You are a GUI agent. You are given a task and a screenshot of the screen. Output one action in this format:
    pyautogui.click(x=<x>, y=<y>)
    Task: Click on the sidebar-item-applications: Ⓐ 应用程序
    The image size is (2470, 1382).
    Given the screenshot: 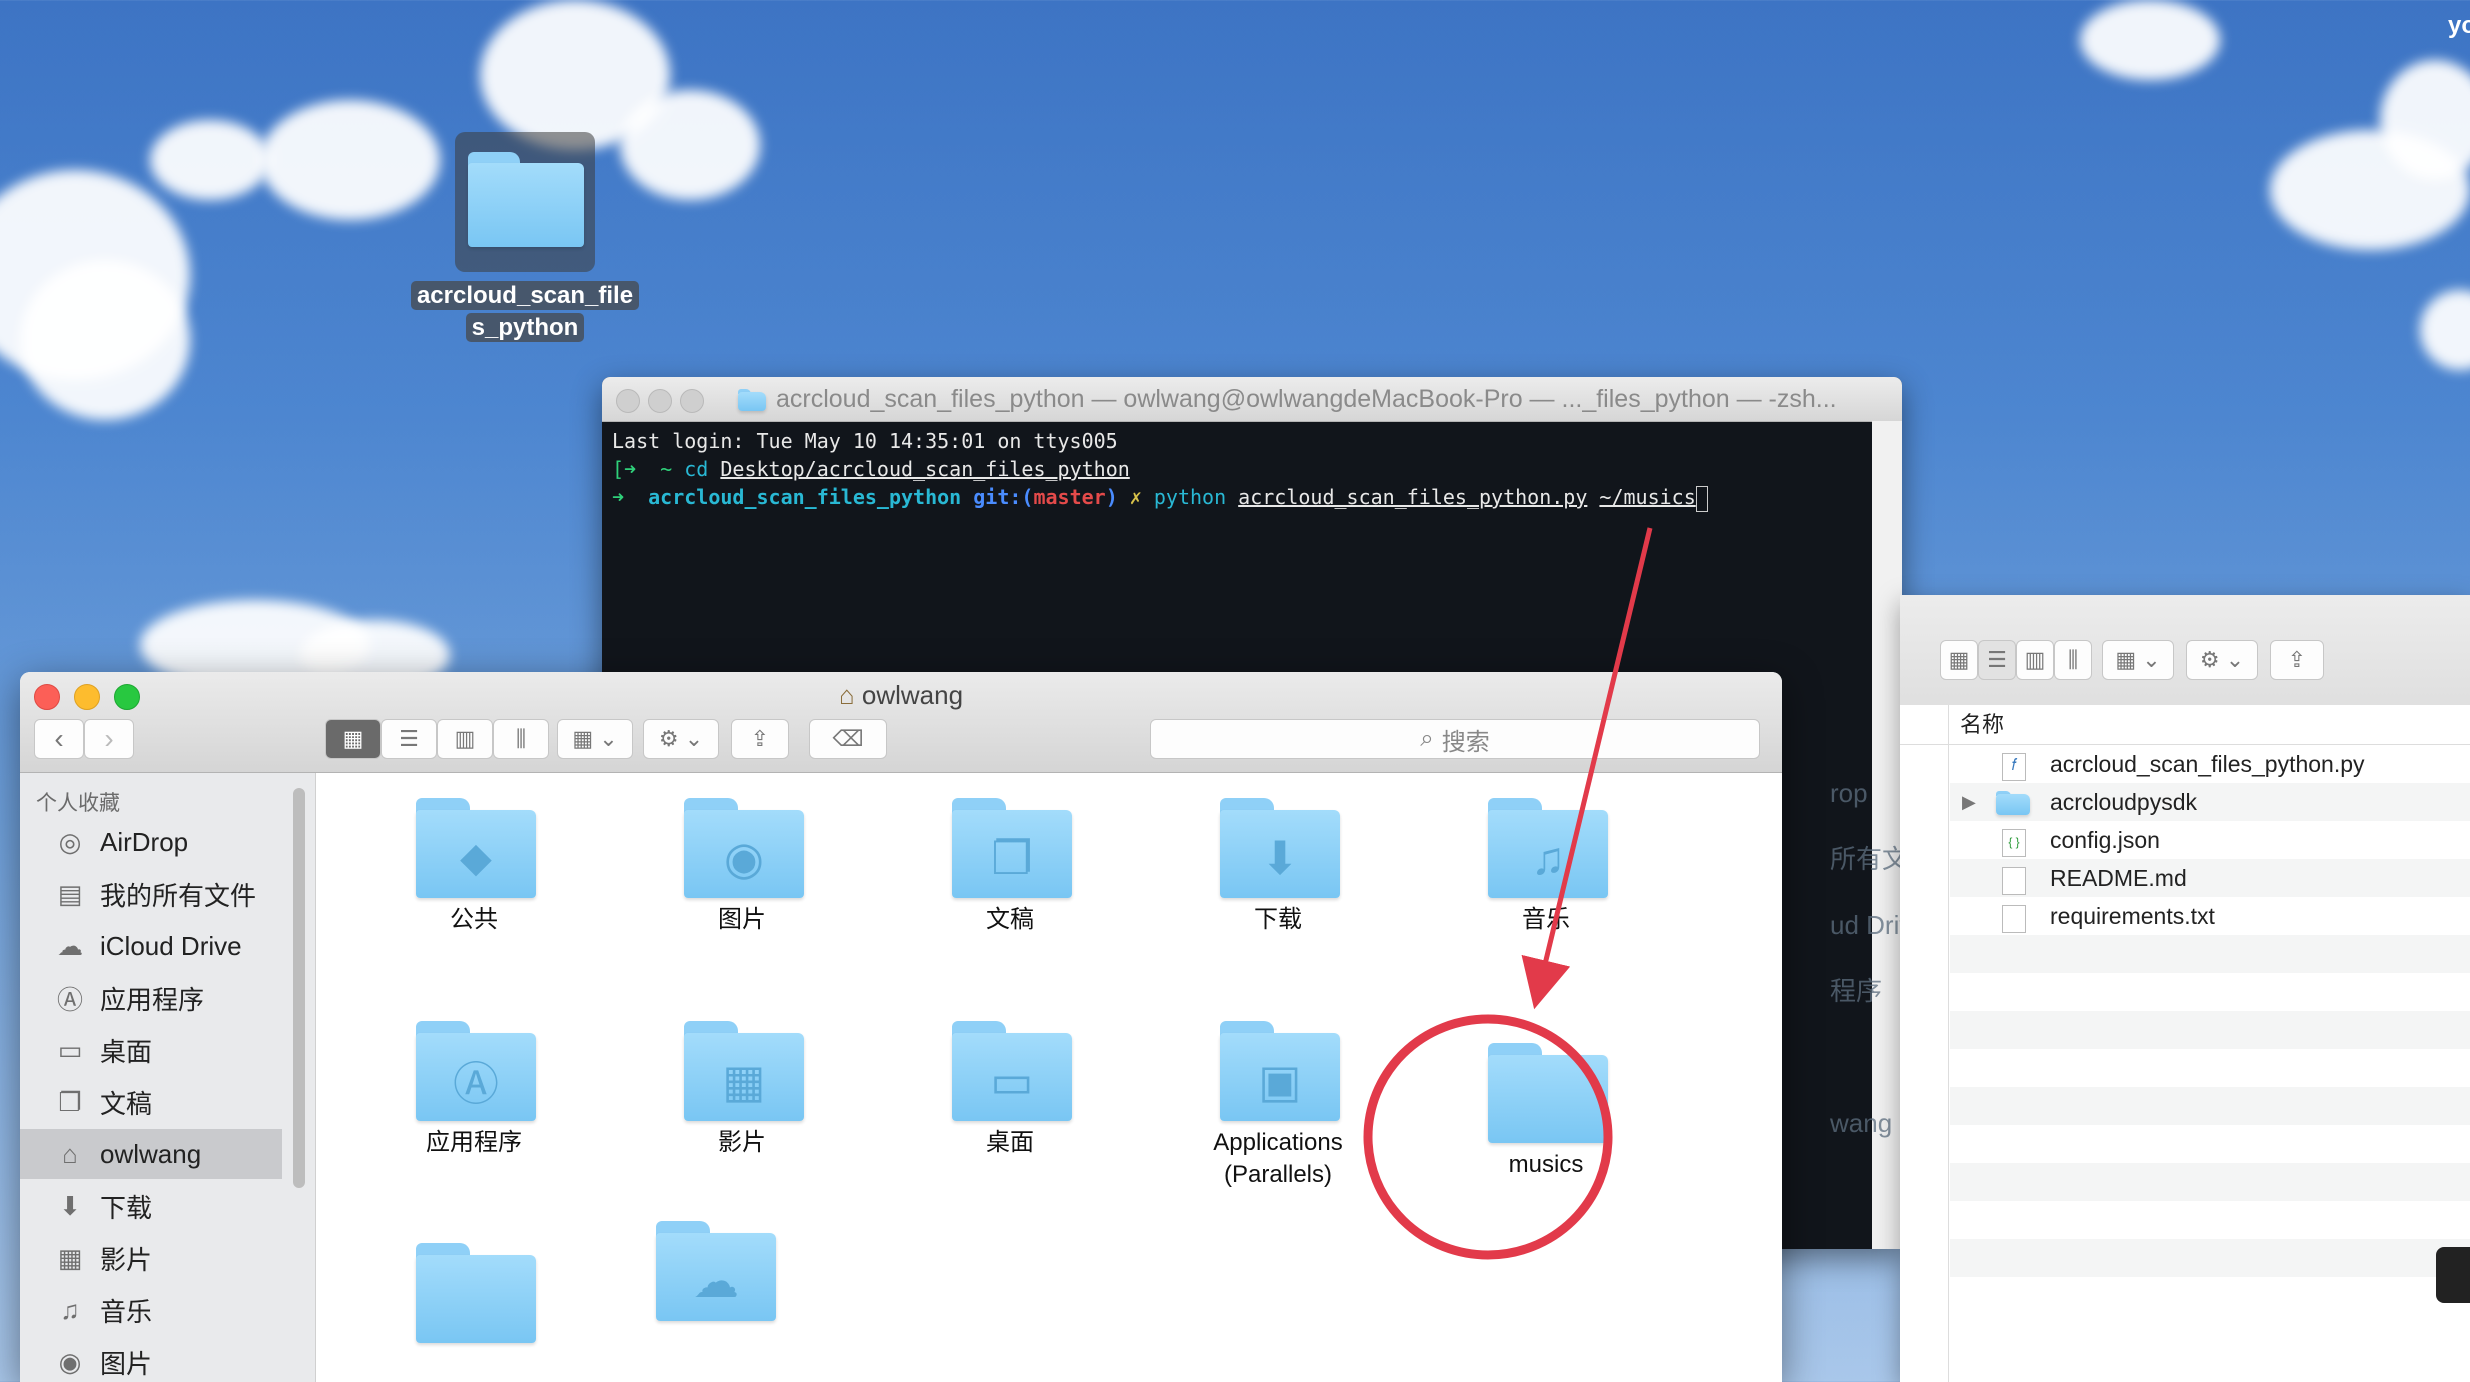 What is the action you would take?
    pyautogui.click(x=151, y=998)
    